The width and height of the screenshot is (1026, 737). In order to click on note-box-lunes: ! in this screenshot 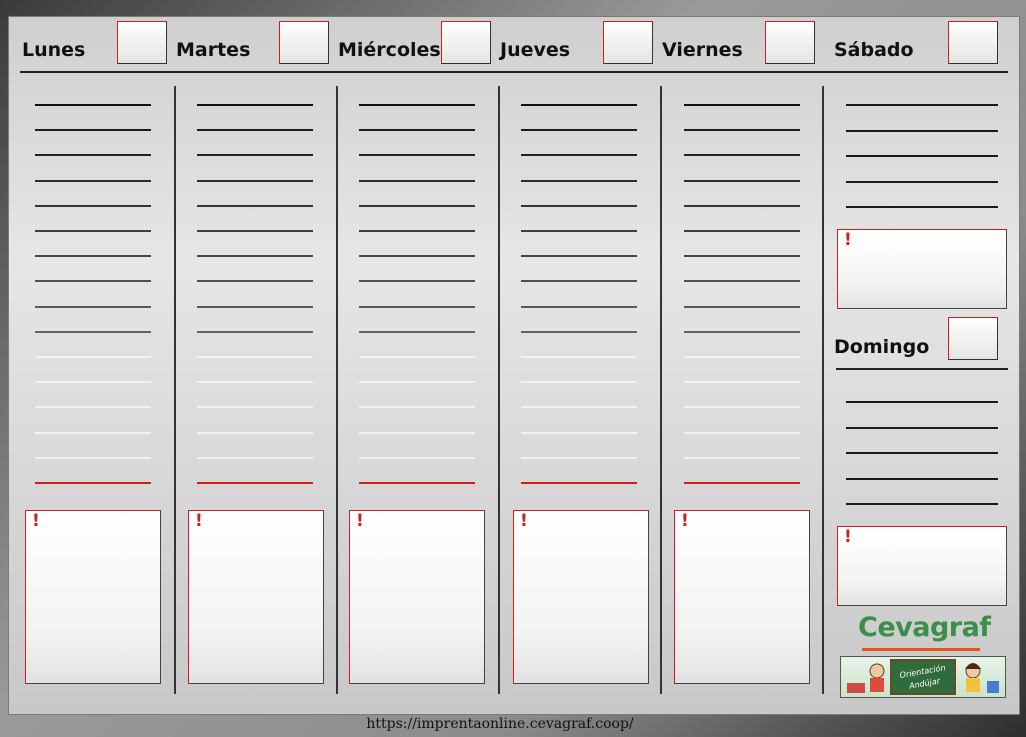, I will do `click(93, 597)`.